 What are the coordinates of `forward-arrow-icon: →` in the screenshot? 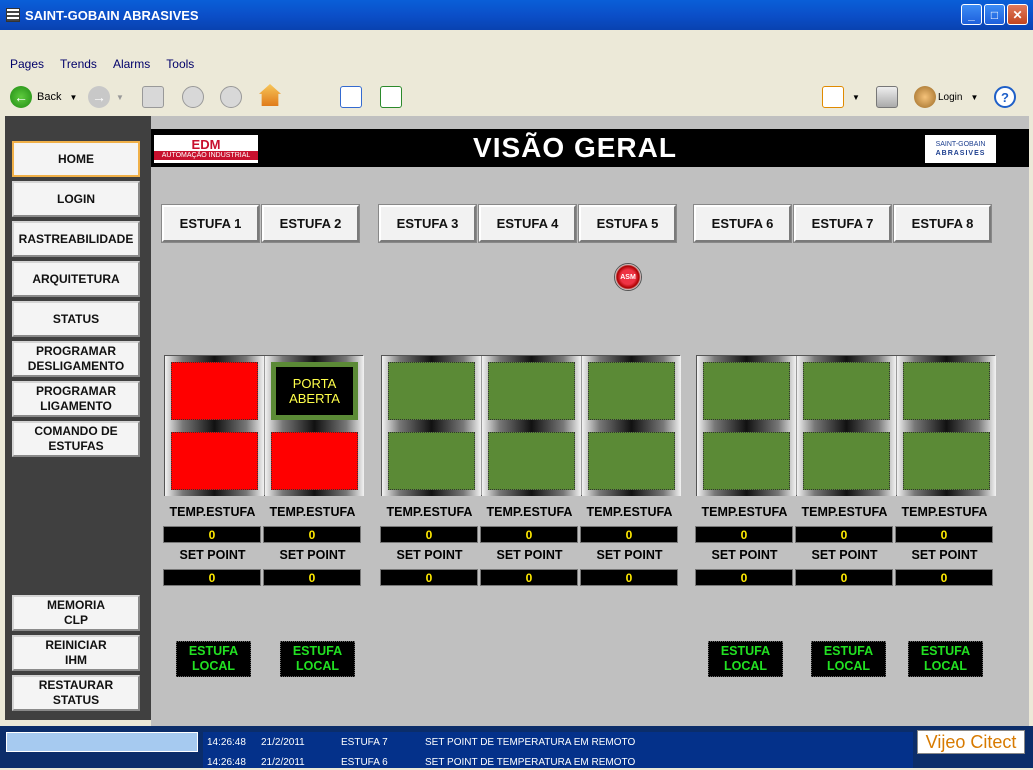 It's located at (99, 97).